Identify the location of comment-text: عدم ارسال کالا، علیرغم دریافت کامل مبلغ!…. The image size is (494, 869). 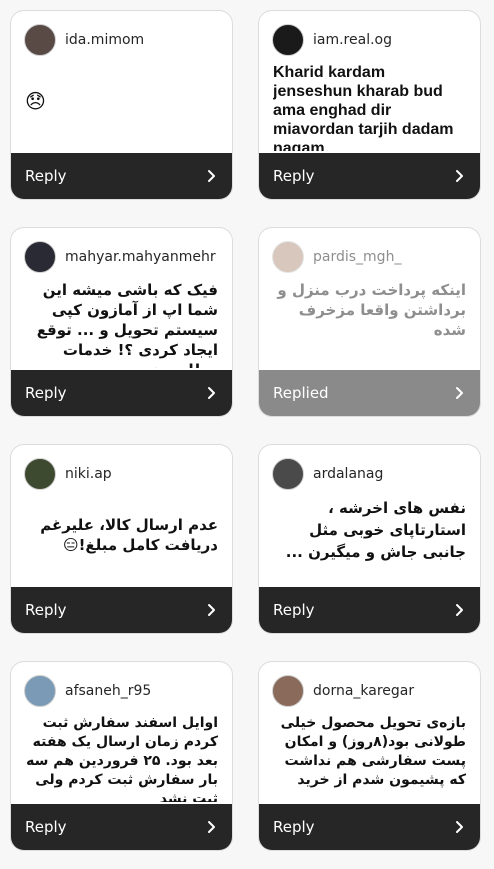
(129, 535).